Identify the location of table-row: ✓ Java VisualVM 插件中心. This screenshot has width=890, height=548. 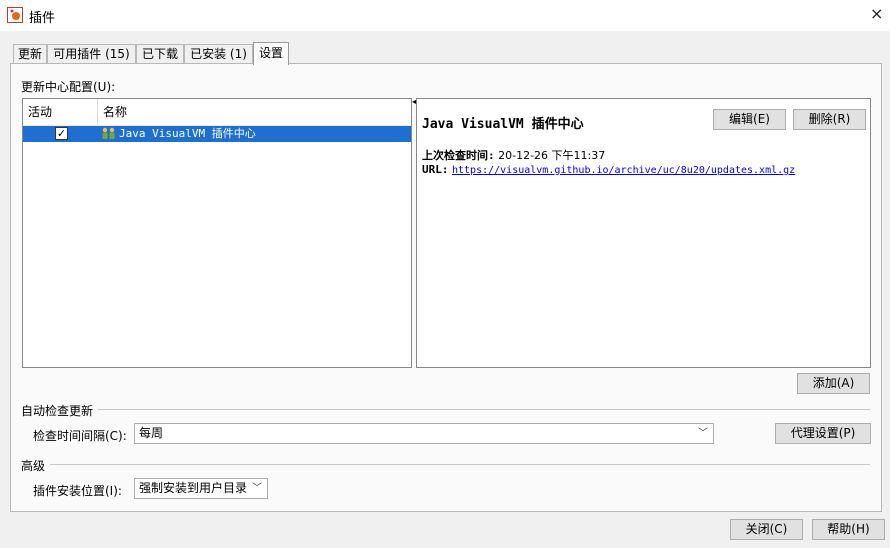
(217, 134).